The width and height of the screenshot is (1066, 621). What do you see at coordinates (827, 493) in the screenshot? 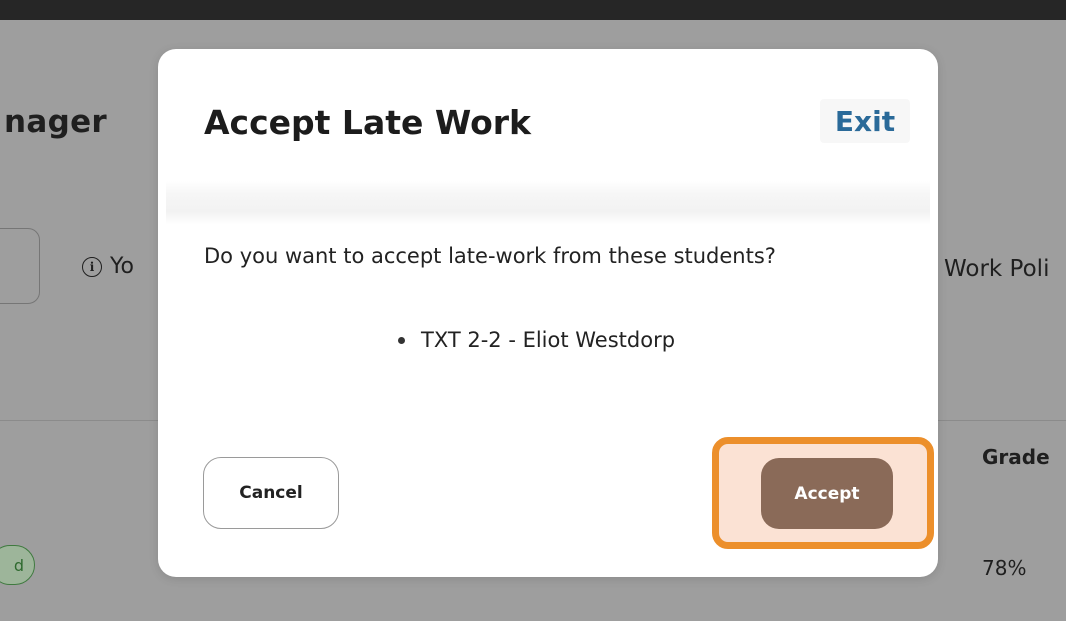
I see `accept-button: Accept` at bounding box center [827, 493].